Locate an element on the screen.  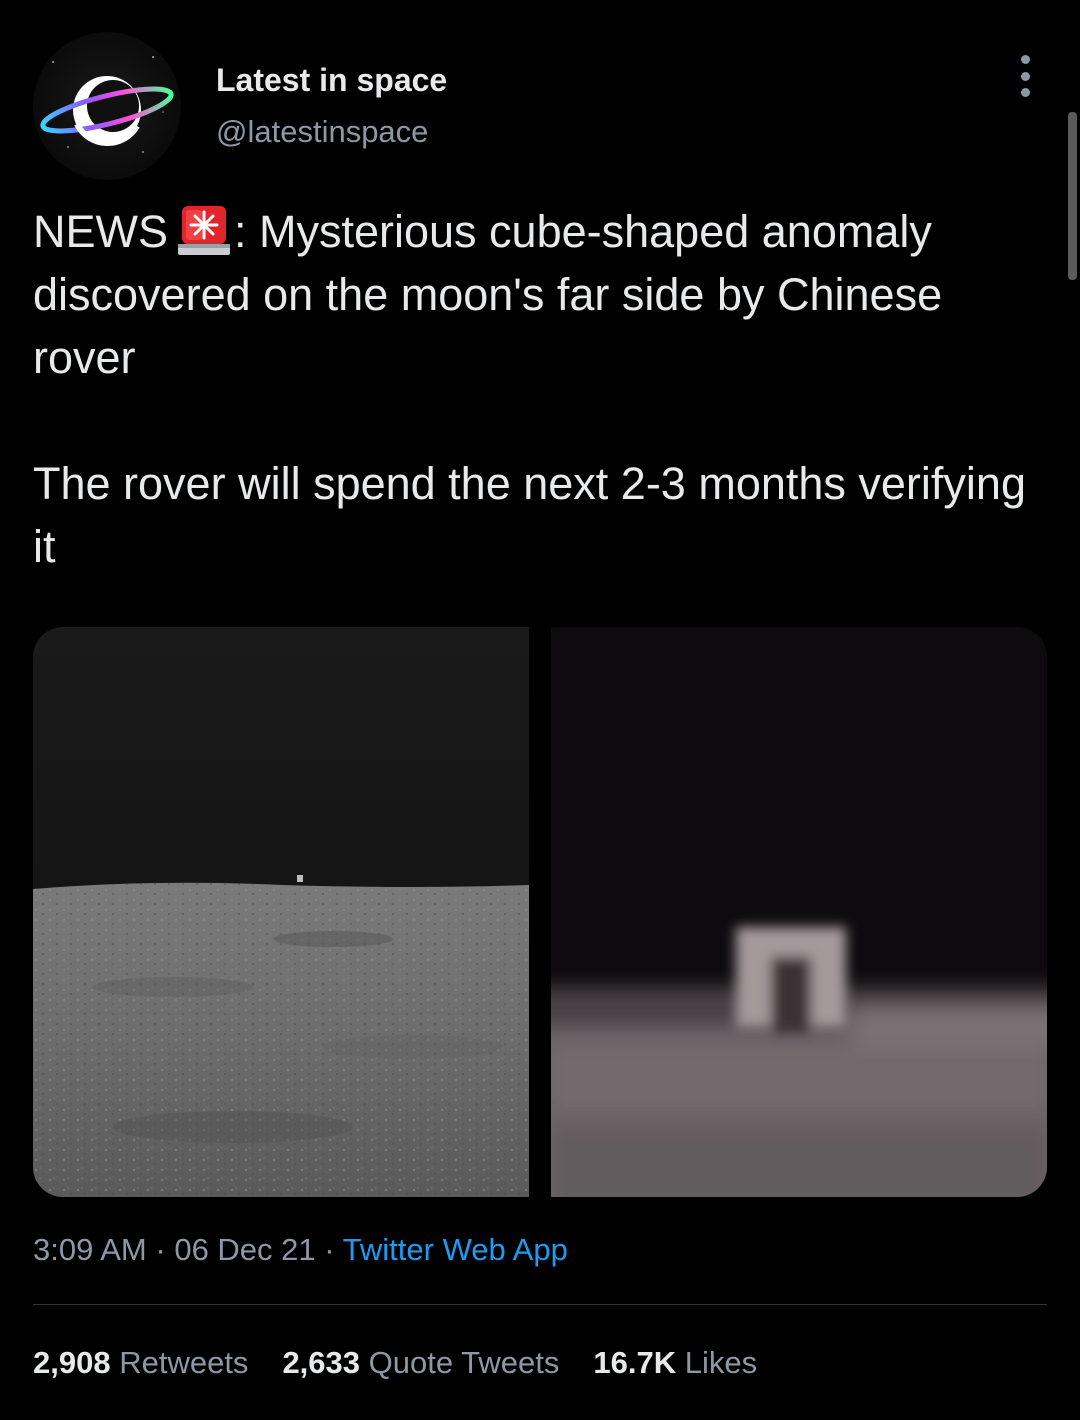
display-name: Latest in space is located at coordinates (331, 80).